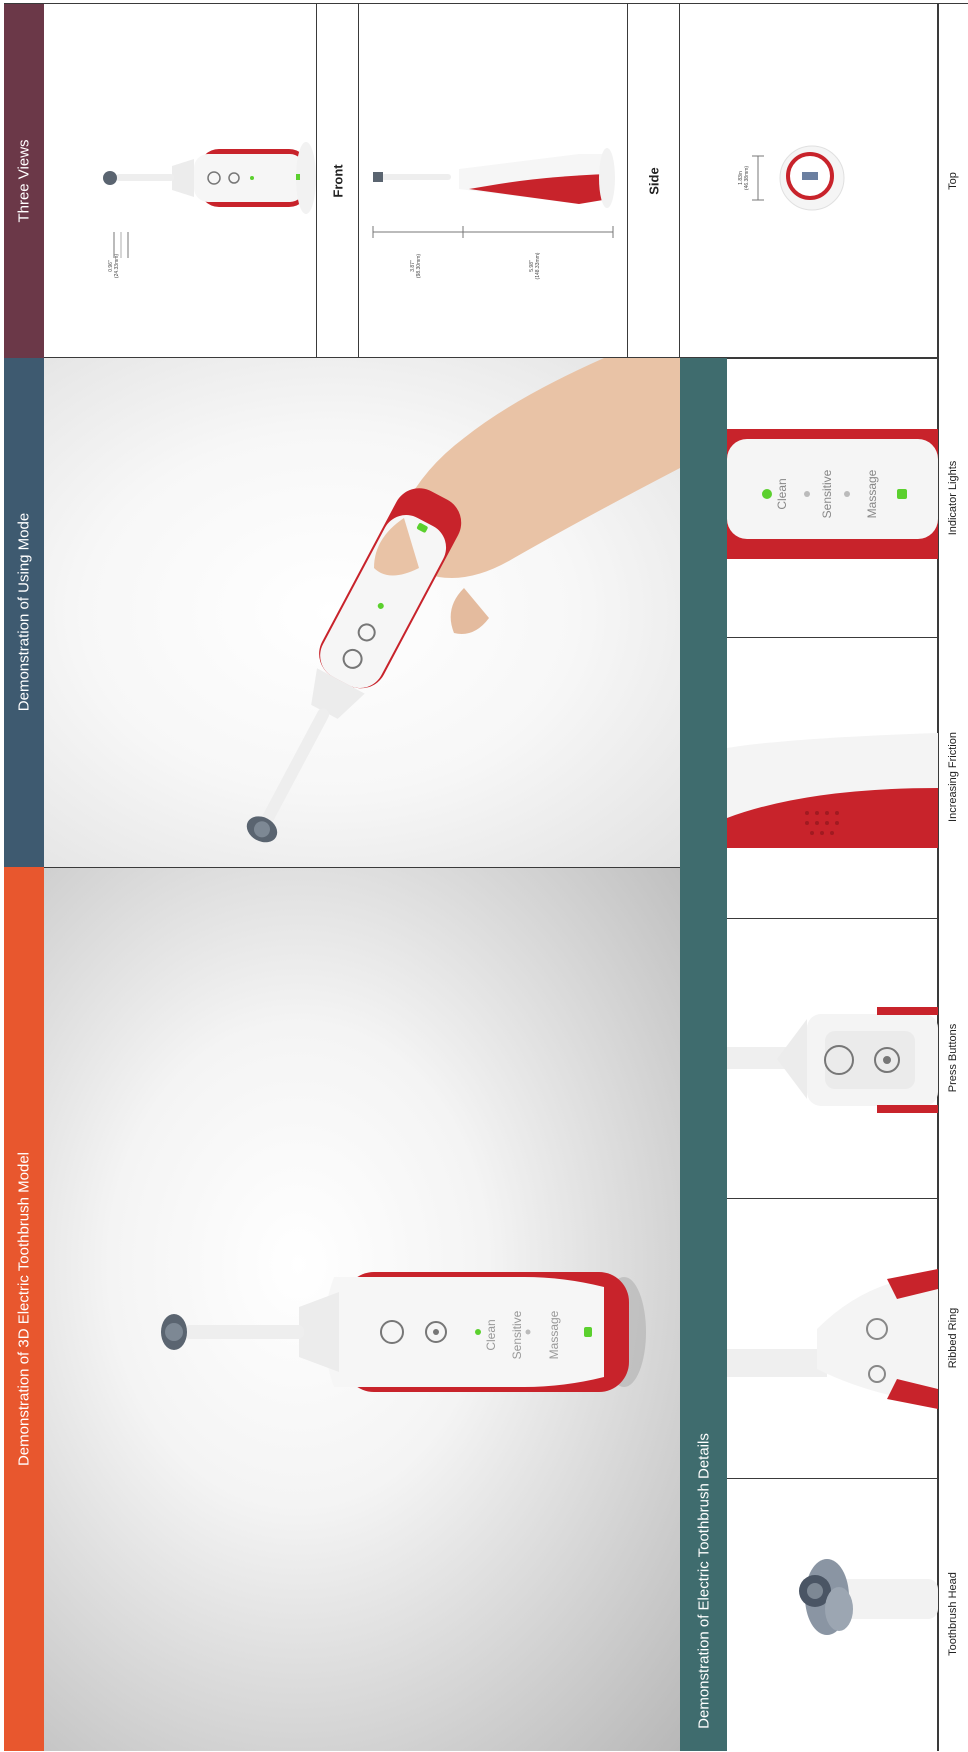 Image resolution: width=968 pixels, height=1752 pixels. Describe the element at coordinates (868, 1597) in the screenshot. I see `toothbrush-head-render` at that location.